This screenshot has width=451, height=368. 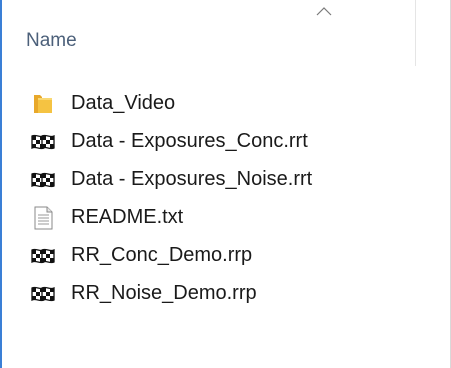 I want to click on file-name: Data - Exposures_Conc.rrt, so click(x=189, y=141).